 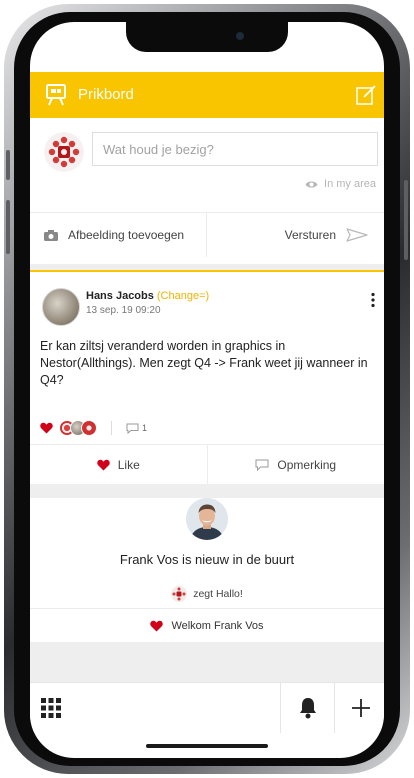 What do you see at coordinates (61, 307) in the screenshot?
I see `author-avatar` at bounding box center [61, 307].